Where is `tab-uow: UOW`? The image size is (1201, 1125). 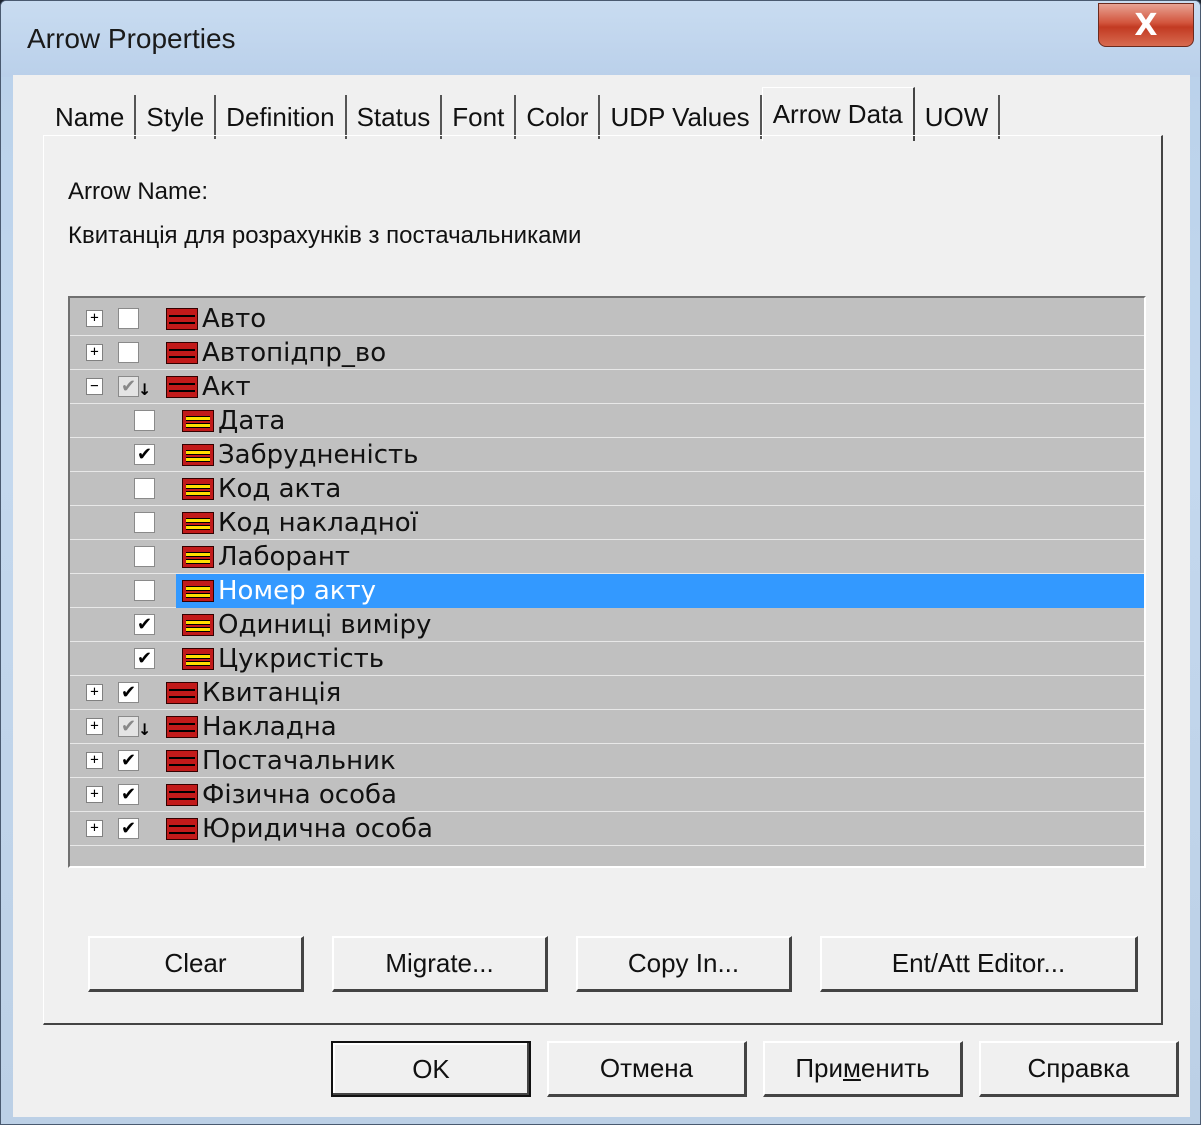
tab-uow: UOW is located at coordinates (957, 117).